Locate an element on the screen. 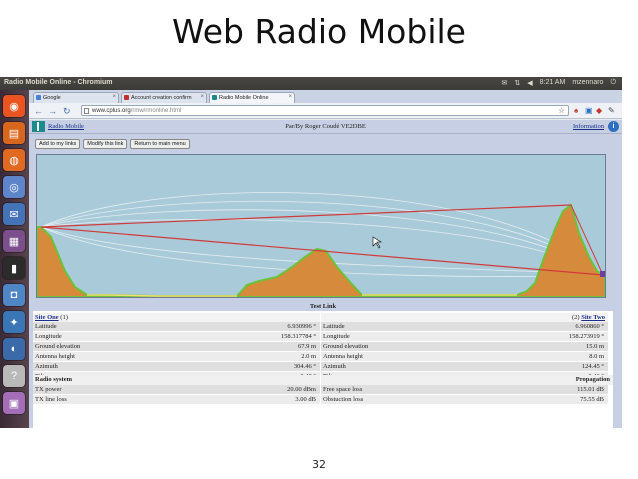  tab-label: Account creation confirm is located at coordinates (161, 98).